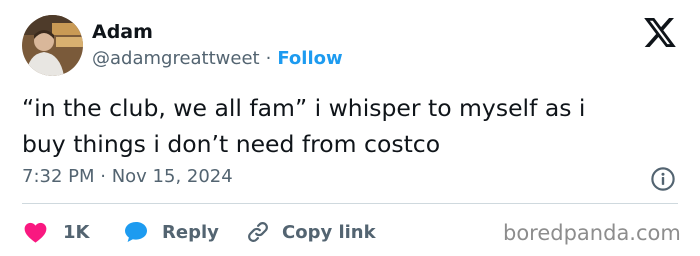 The width and height of the screenshot is (700, 256). What do you see at coordinates (258, 232) in the screenshot?
I see `link-icon` at bounding box center [258, 232].